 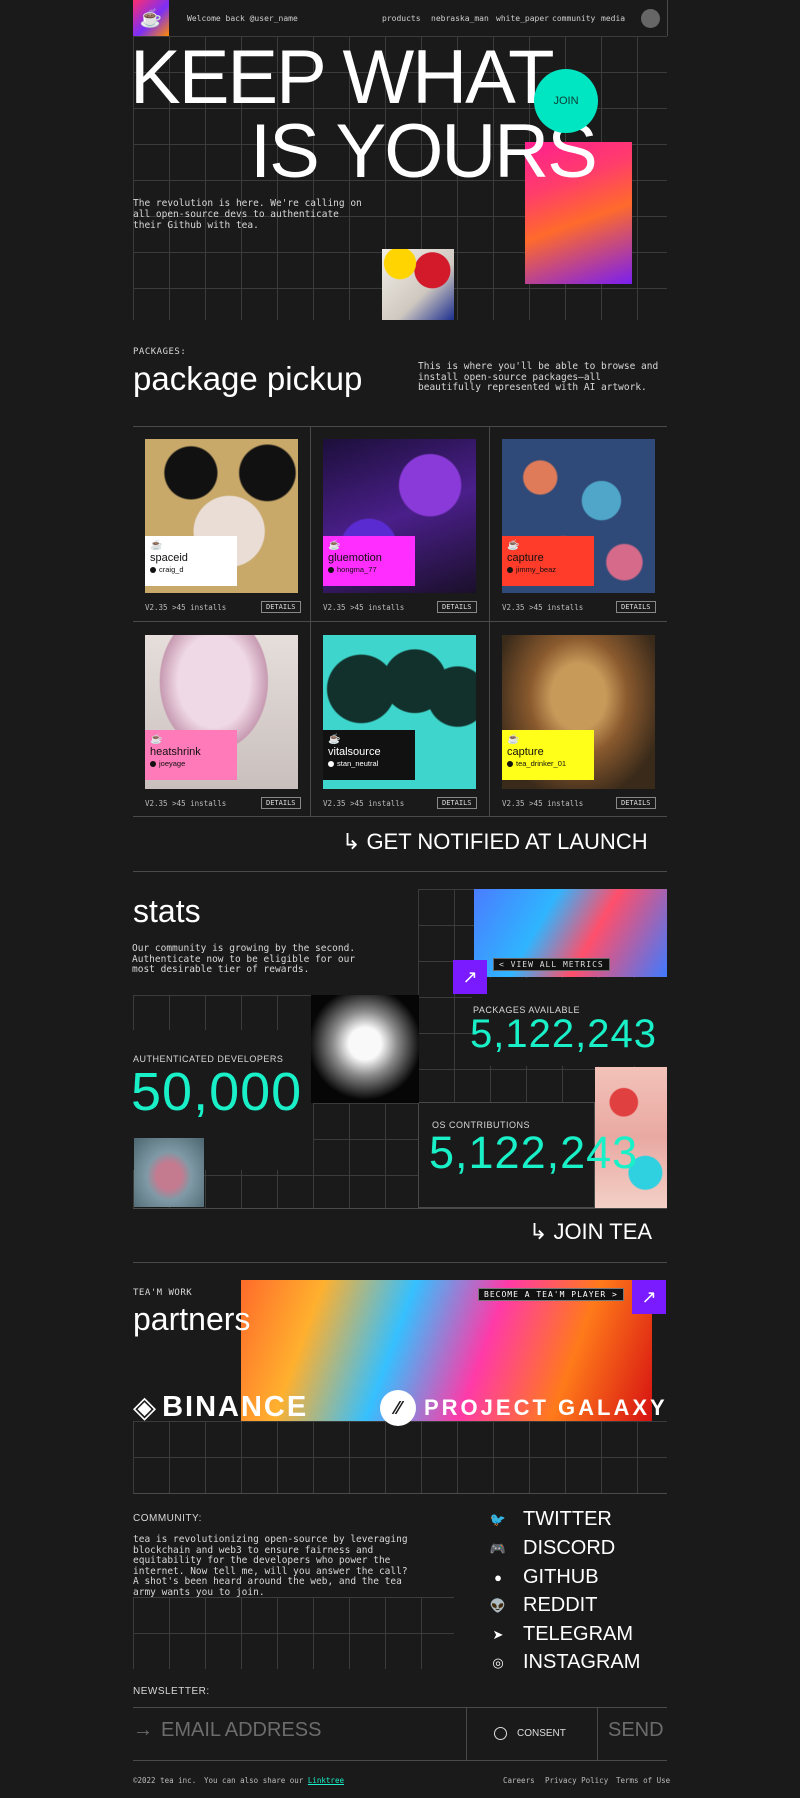 I want to click on nav-white-paper: white_paper, so click(x=522, y=18).